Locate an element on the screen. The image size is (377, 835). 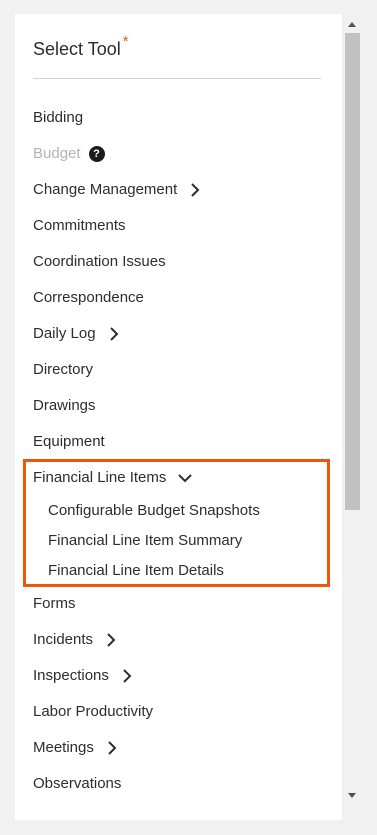
tool-item-drawings: Drawings is located at coordinates (64, 406).